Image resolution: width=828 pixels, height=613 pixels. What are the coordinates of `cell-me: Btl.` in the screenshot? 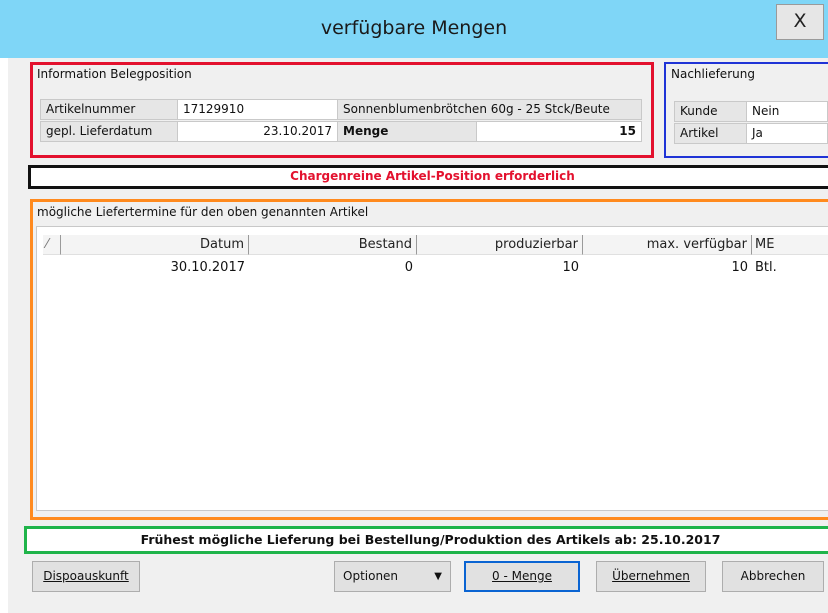 It's located at (766, 267).